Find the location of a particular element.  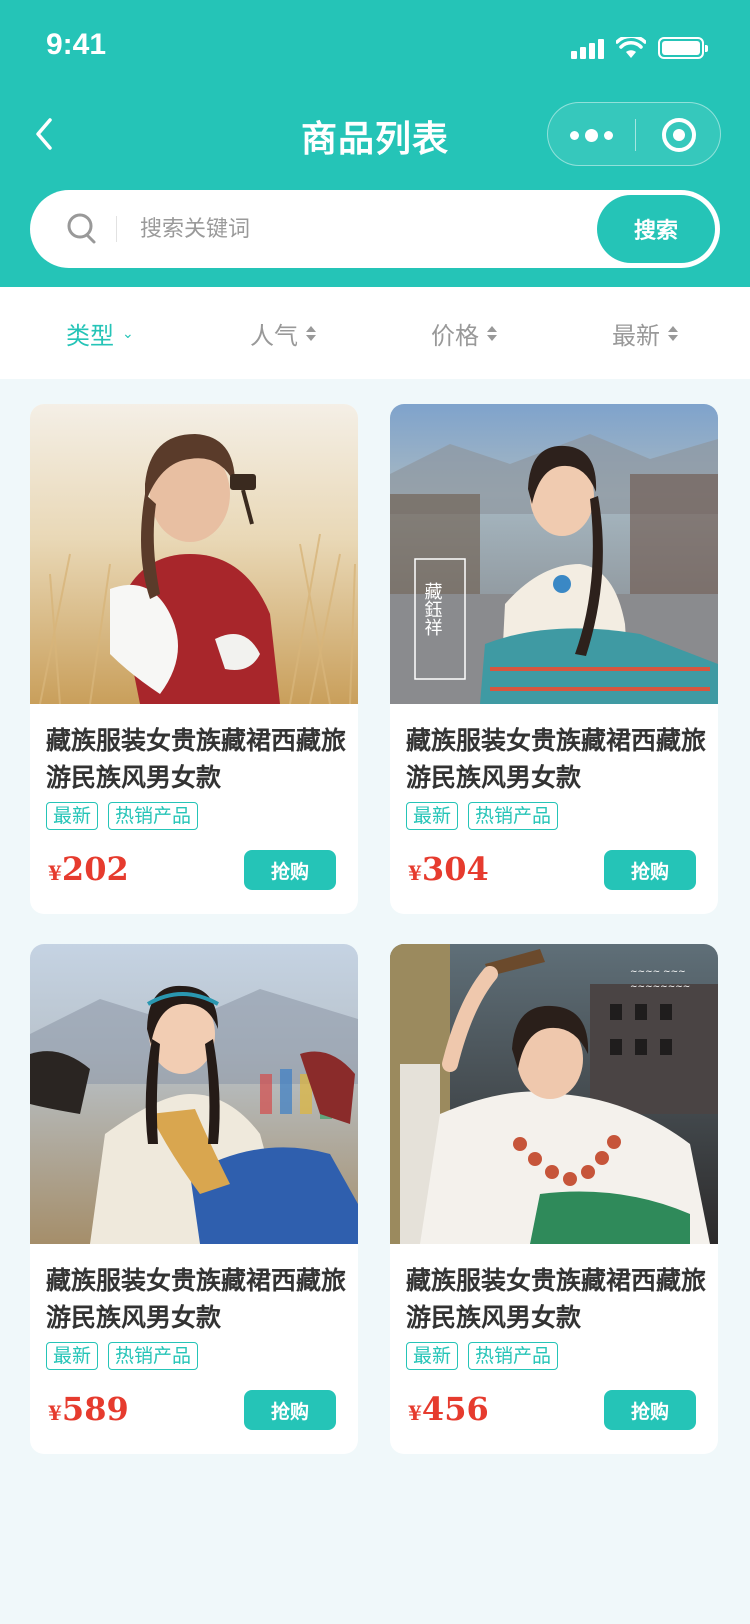

filter-popularity: 人气 is located at coordinates (283, 333).